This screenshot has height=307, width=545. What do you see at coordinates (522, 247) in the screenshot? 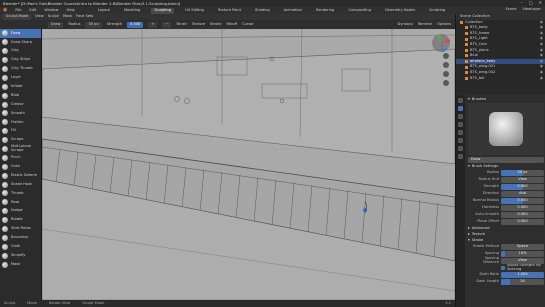
I see `stroke-method-select: Space` at bounding box center [522, 247].